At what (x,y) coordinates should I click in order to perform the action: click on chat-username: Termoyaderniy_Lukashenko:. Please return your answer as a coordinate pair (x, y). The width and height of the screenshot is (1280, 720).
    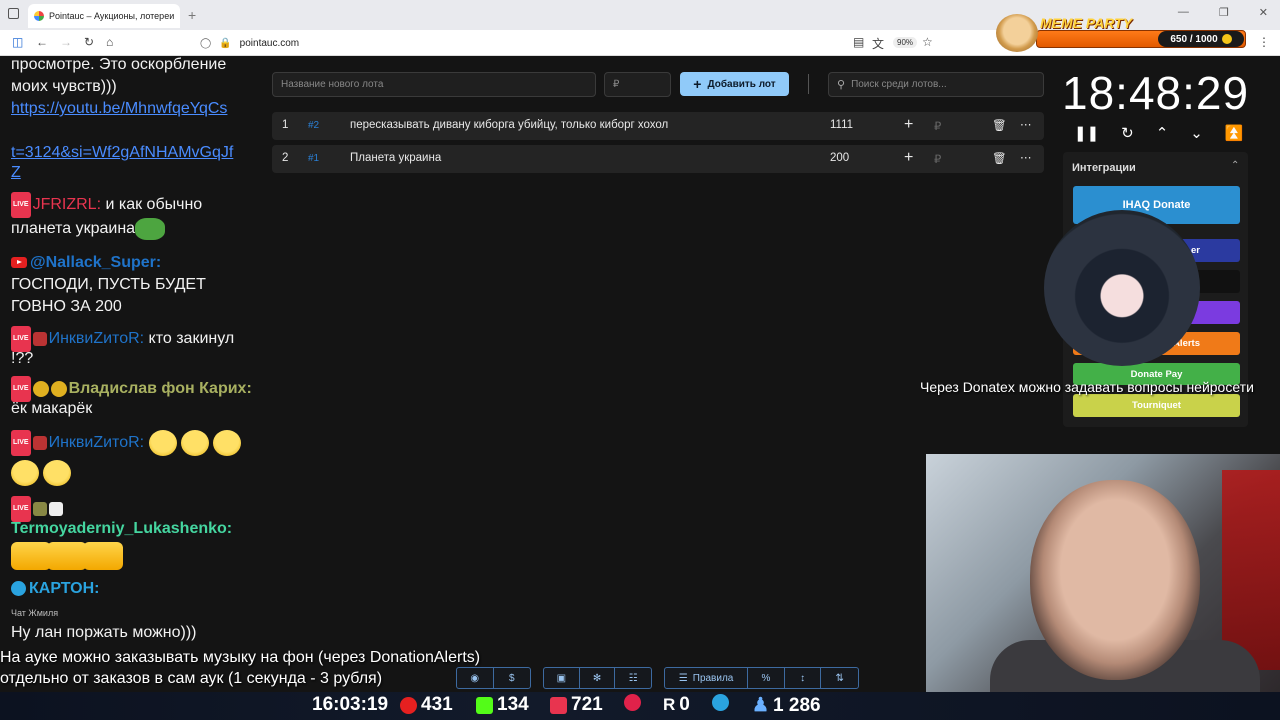
    Looking at the image, I should click on (122, 528).